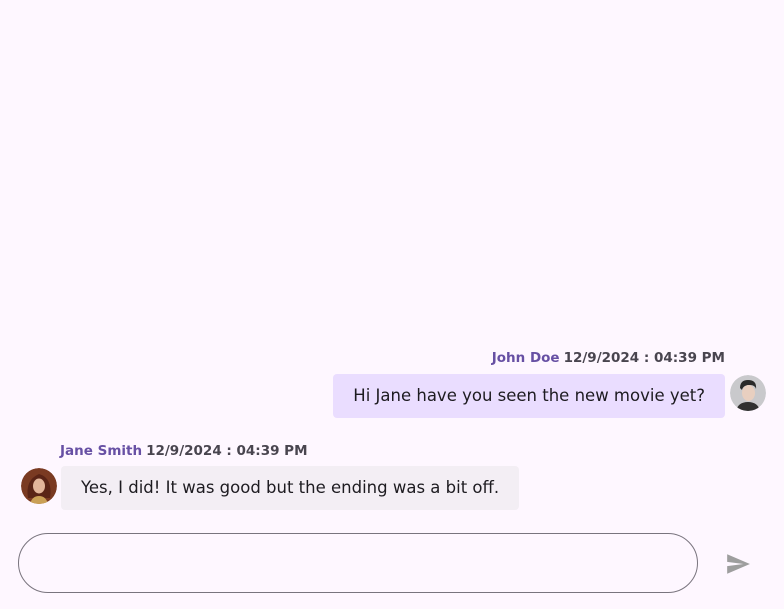 The image size is (784, 609). I want to click on message-author: John Doe, so click(525, 358).